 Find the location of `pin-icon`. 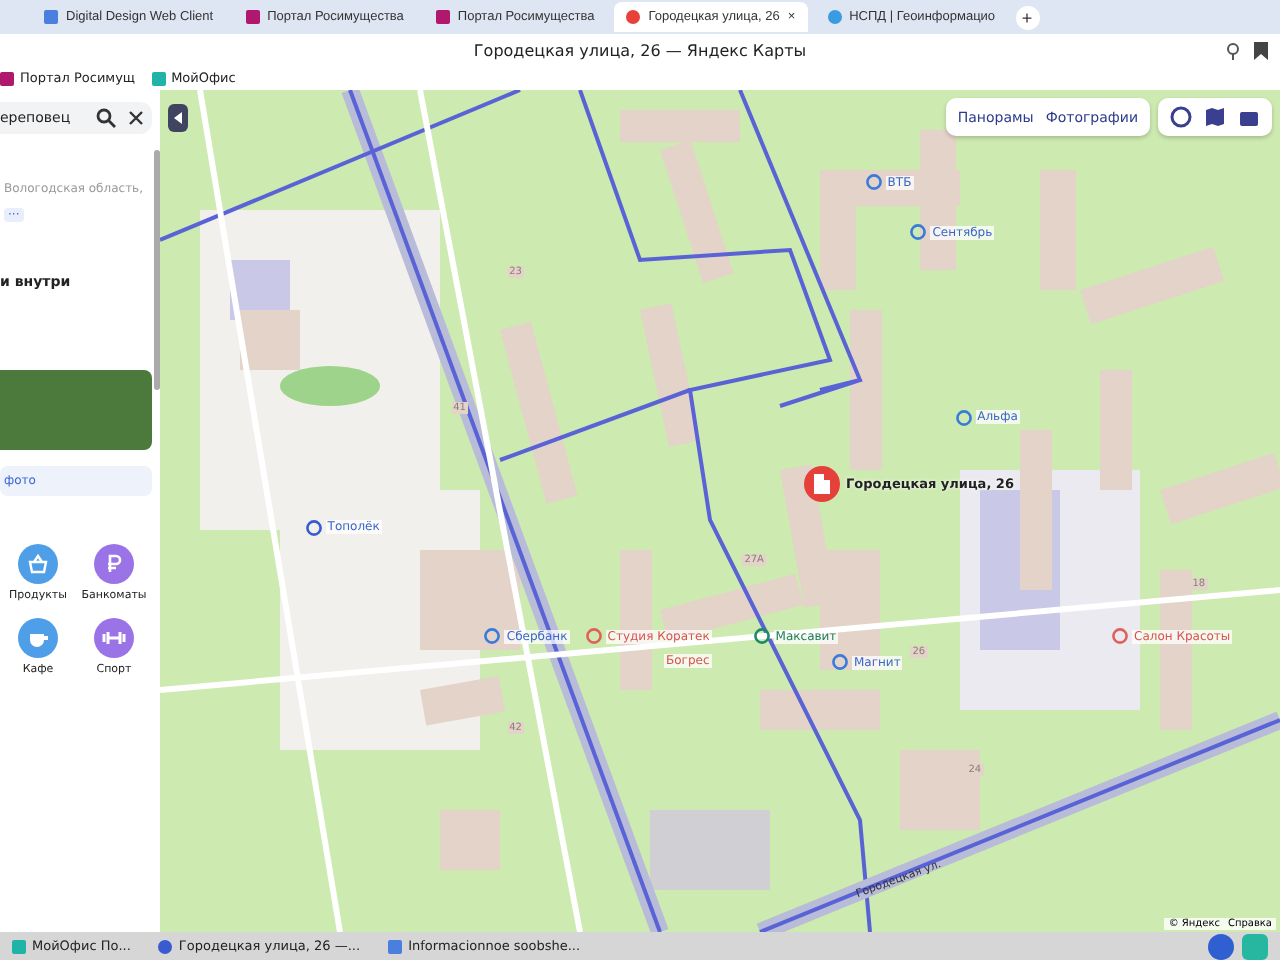

pin-icon is located at coordinates (1233, 51).